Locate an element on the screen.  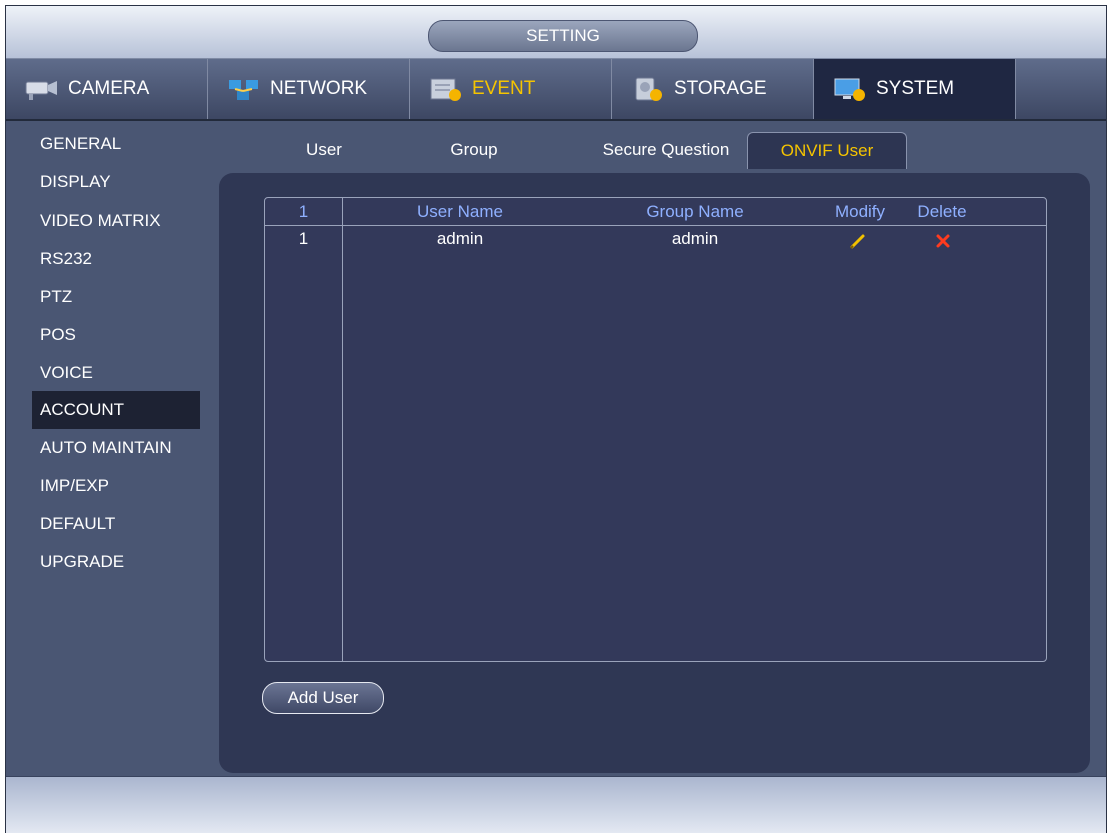
network-icon is located at coordinates (244, 89).